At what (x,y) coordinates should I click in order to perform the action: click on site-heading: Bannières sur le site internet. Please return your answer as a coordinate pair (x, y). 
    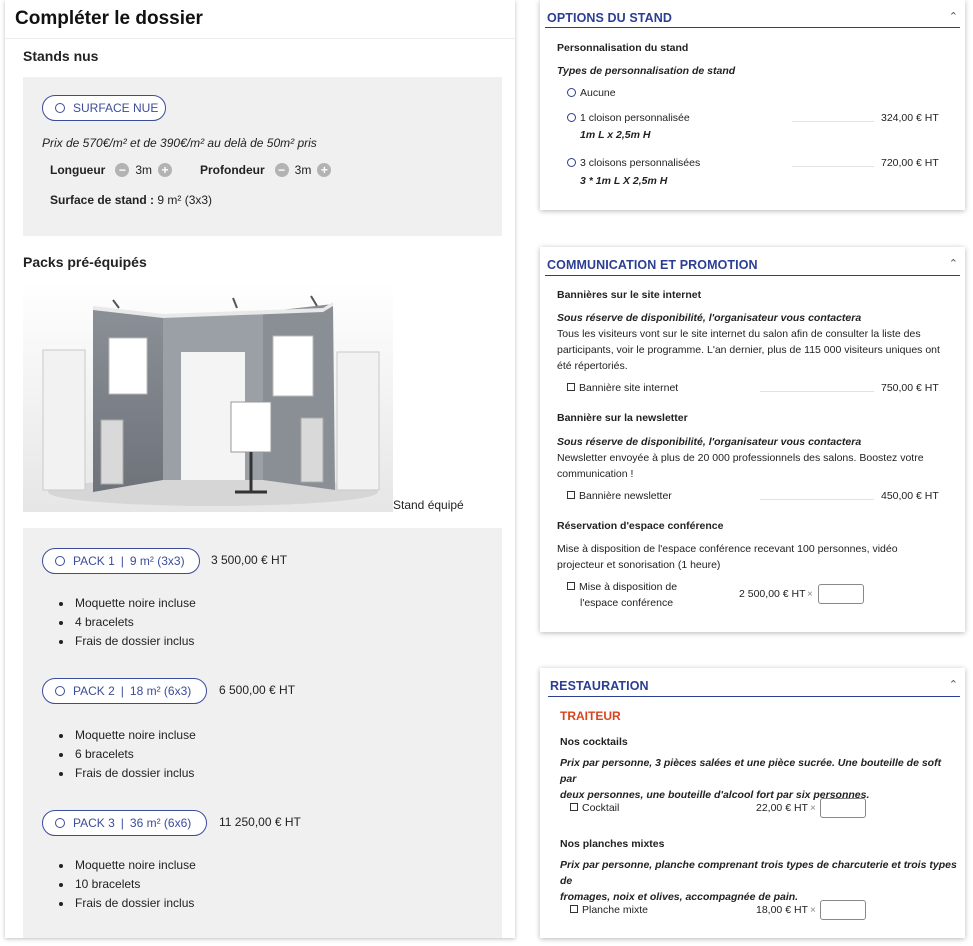
    Looking at the image, I should click on (629, 295).